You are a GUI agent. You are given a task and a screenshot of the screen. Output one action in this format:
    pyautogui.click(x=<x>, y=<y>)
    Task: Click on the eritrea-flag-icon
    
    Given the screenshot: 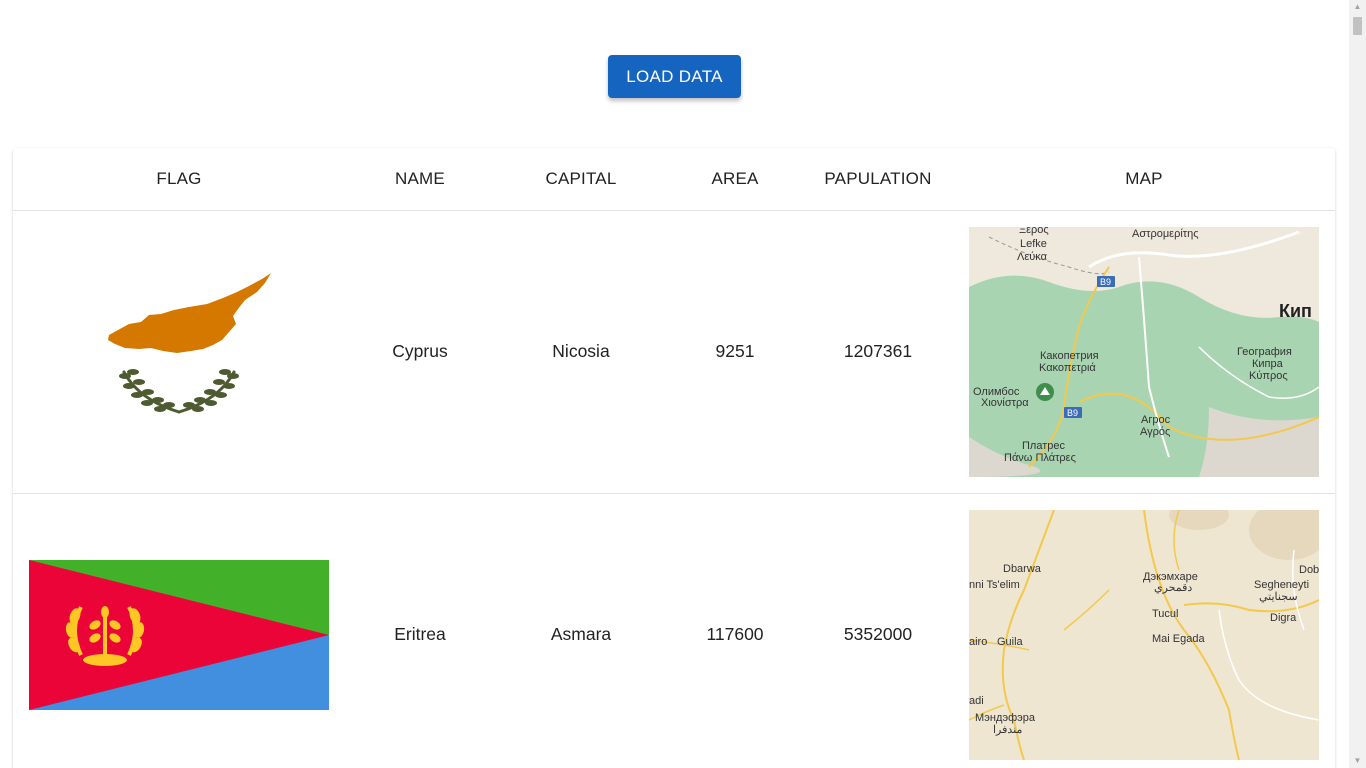 What is the action you would take?
    pyautogui.click(x=179, y=634)
    